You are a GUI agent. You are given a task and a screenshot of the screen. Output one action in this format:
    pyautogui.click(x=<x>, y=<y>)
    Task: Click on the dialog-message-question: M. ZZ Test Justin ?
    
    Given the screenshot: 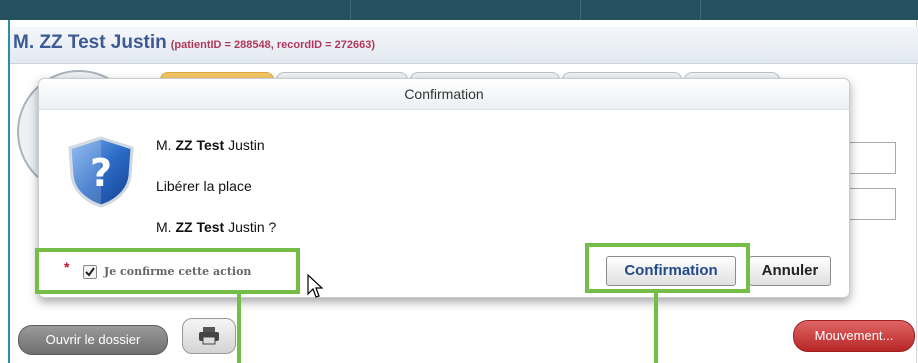 What is the action you would take?
    pyautogui.click(x=216, y=227)
    